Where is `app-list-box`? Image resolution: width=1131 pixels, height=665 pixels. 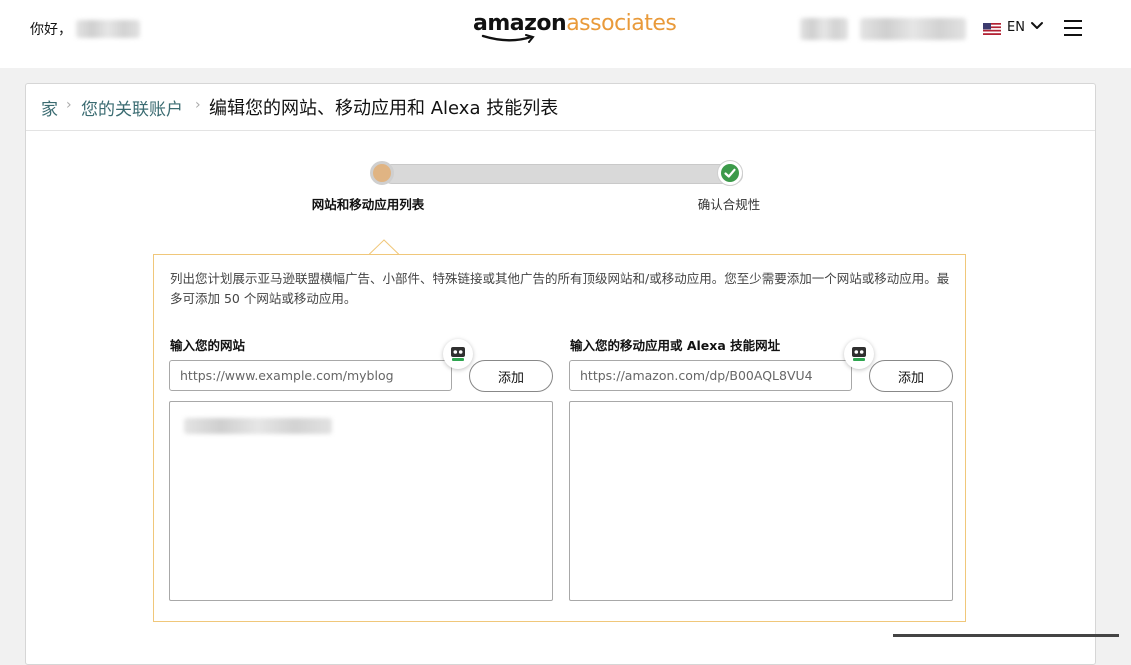
app-list-box is located at coordinates (761, 501).